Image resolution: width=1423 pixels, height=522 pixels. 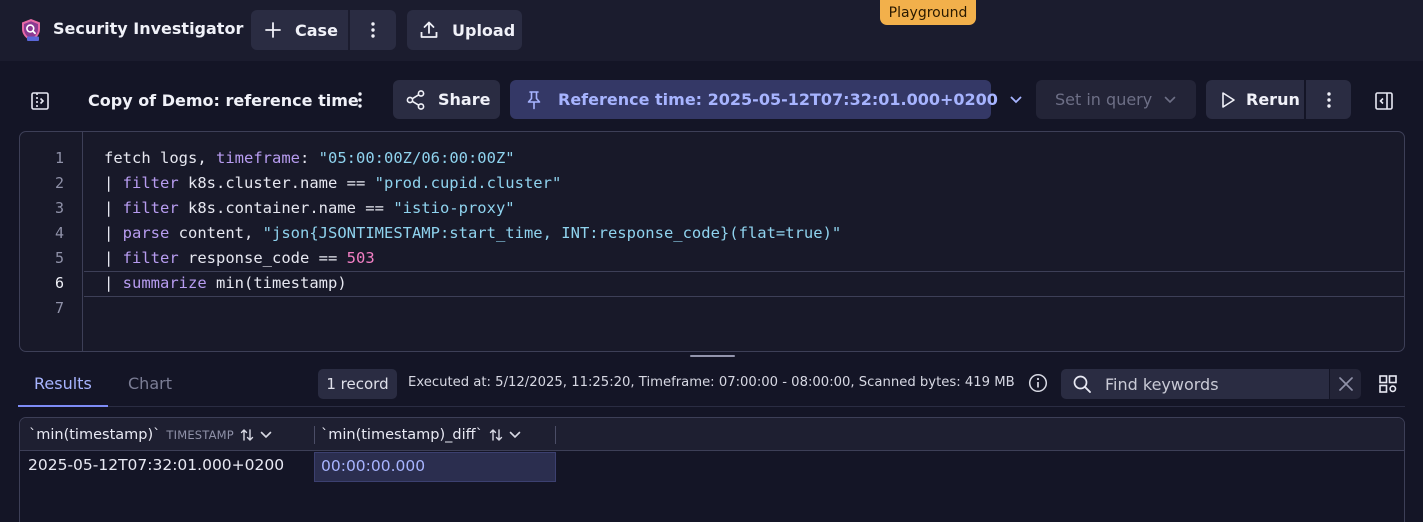 What do you see at coordinates (200, 434) in the screenshot?
I see `column-type: TIMESTAMP` at bounding box center [200, 434].